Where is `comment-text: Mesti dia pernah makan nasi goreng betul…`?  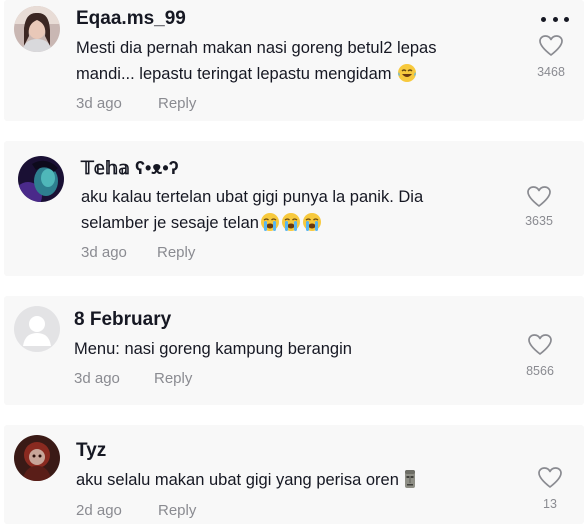 comment-text: Mesti dia pernah makan nasi goreng betul… is located at coordinates (256, 61).